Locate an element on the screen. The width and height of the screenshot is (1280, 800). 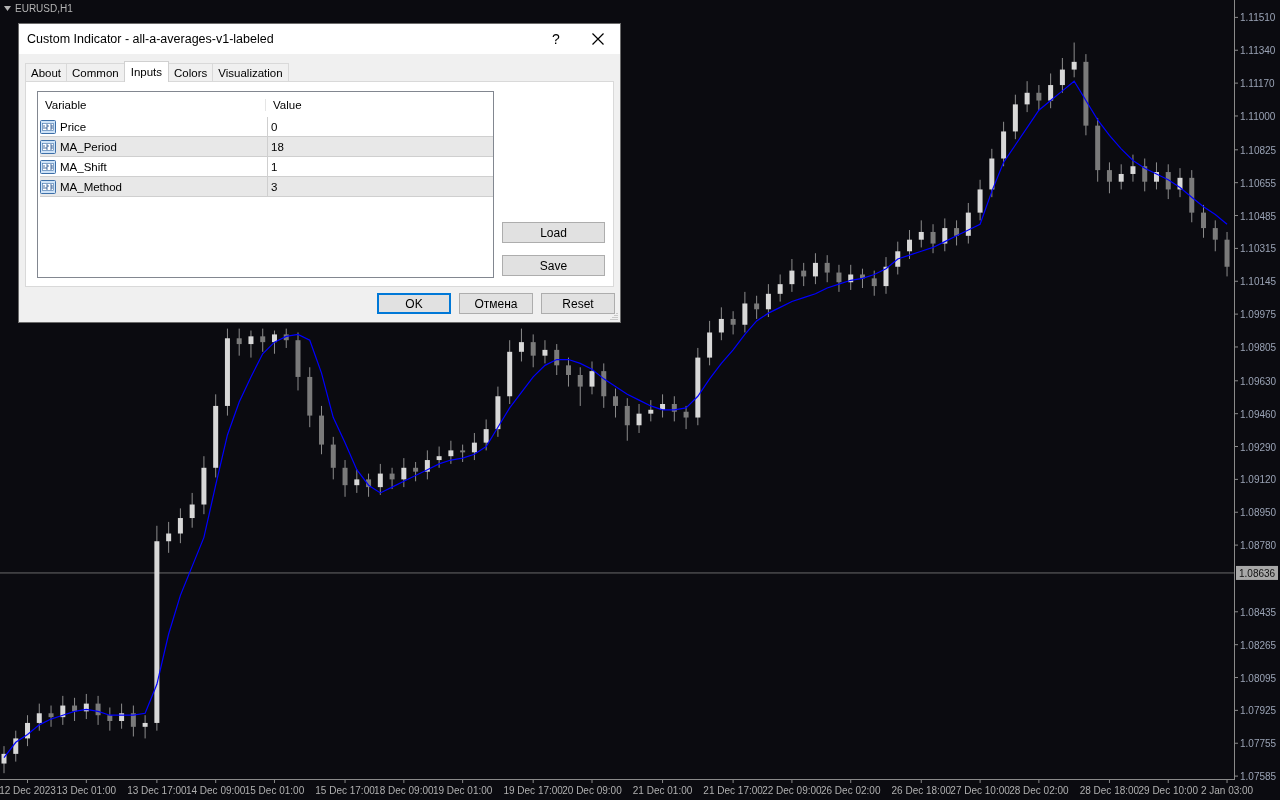
variable-value: 1 is located at coordinates (380, 166).